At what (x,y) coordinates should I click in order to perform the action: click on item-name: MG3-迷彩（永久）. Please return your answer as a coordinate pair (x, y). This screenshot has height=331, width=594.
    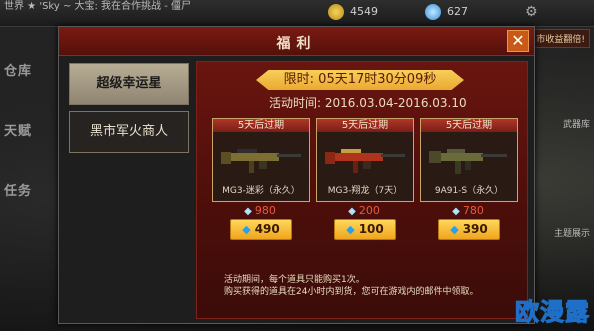
    Looking at the image, I should click on (261, 191).